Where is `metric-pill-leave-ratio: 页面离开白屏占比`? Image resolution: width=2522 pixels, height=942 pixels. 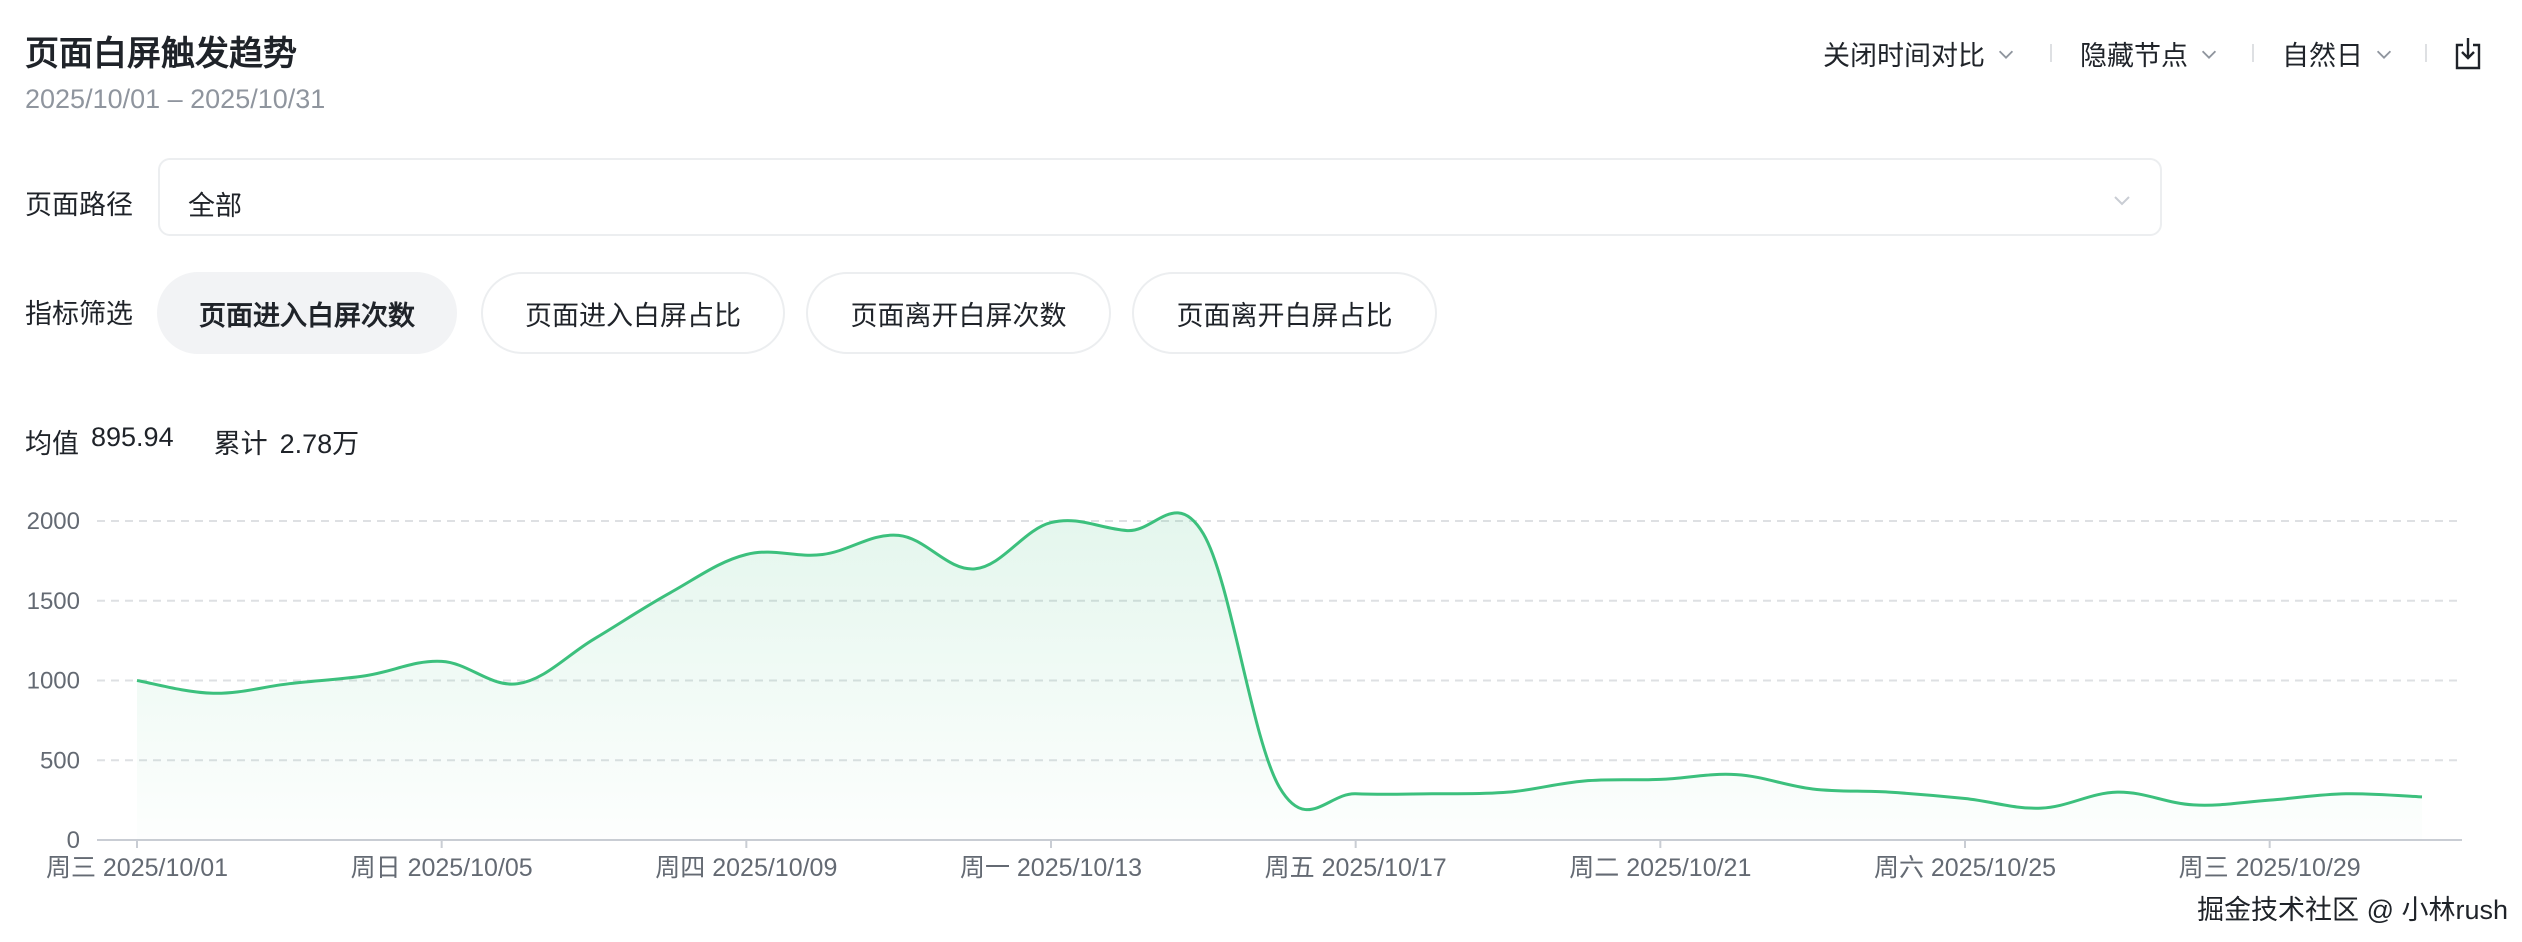 metric-pill-leave-ratio: 页面离开白屏占比 is located at coordinates (1284, 313).